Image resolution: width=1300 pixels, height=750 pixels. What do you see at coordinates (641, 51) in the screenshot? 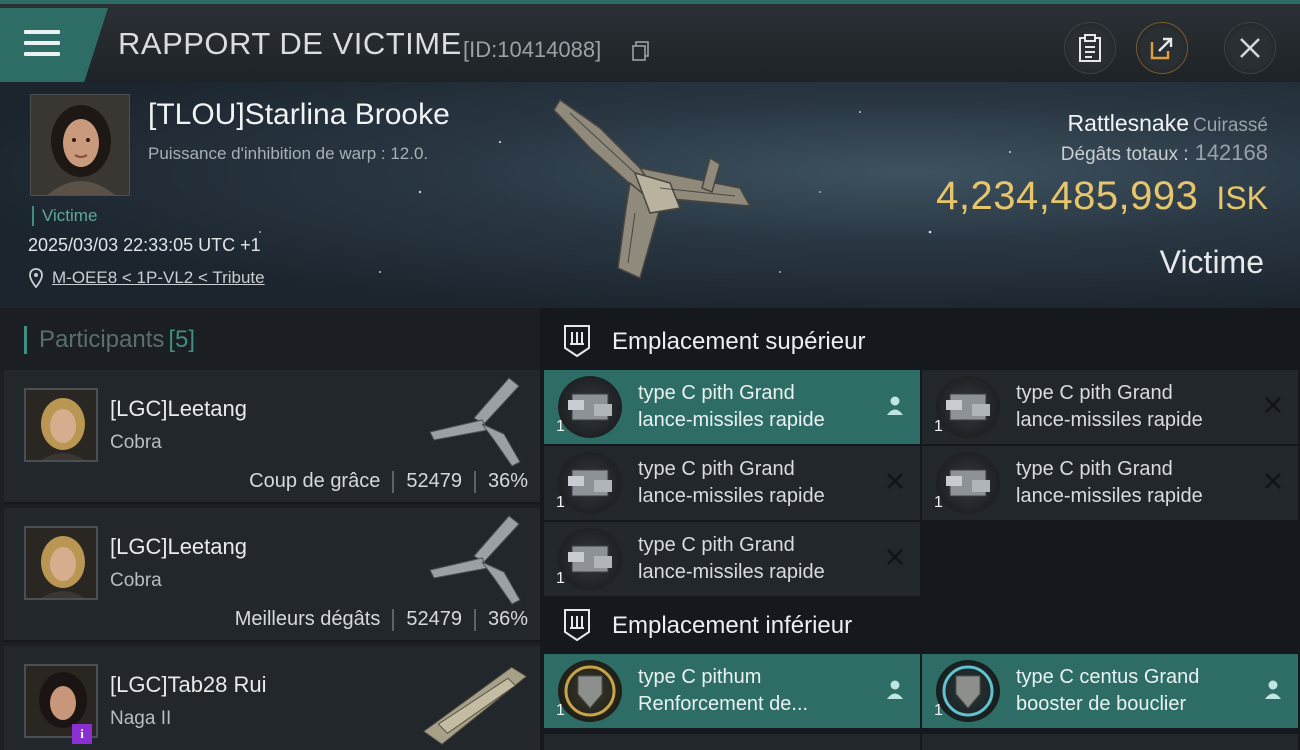
I see `copy-icon` at bounding box center [641, 51].